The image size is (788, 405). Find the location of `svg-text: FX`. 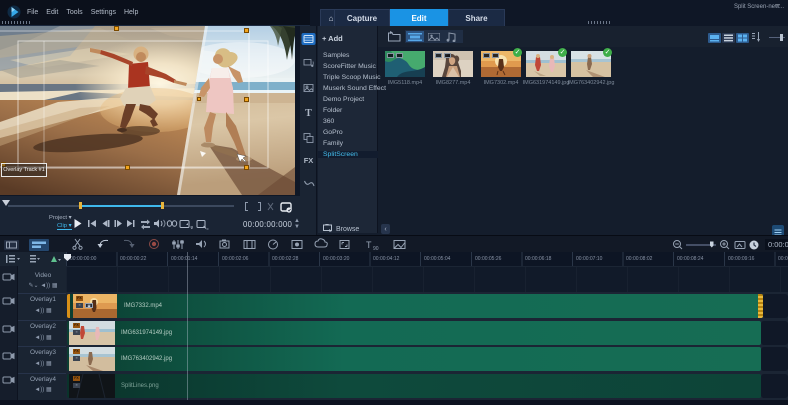

svg-text: FX is located at coordinates (309, 160).